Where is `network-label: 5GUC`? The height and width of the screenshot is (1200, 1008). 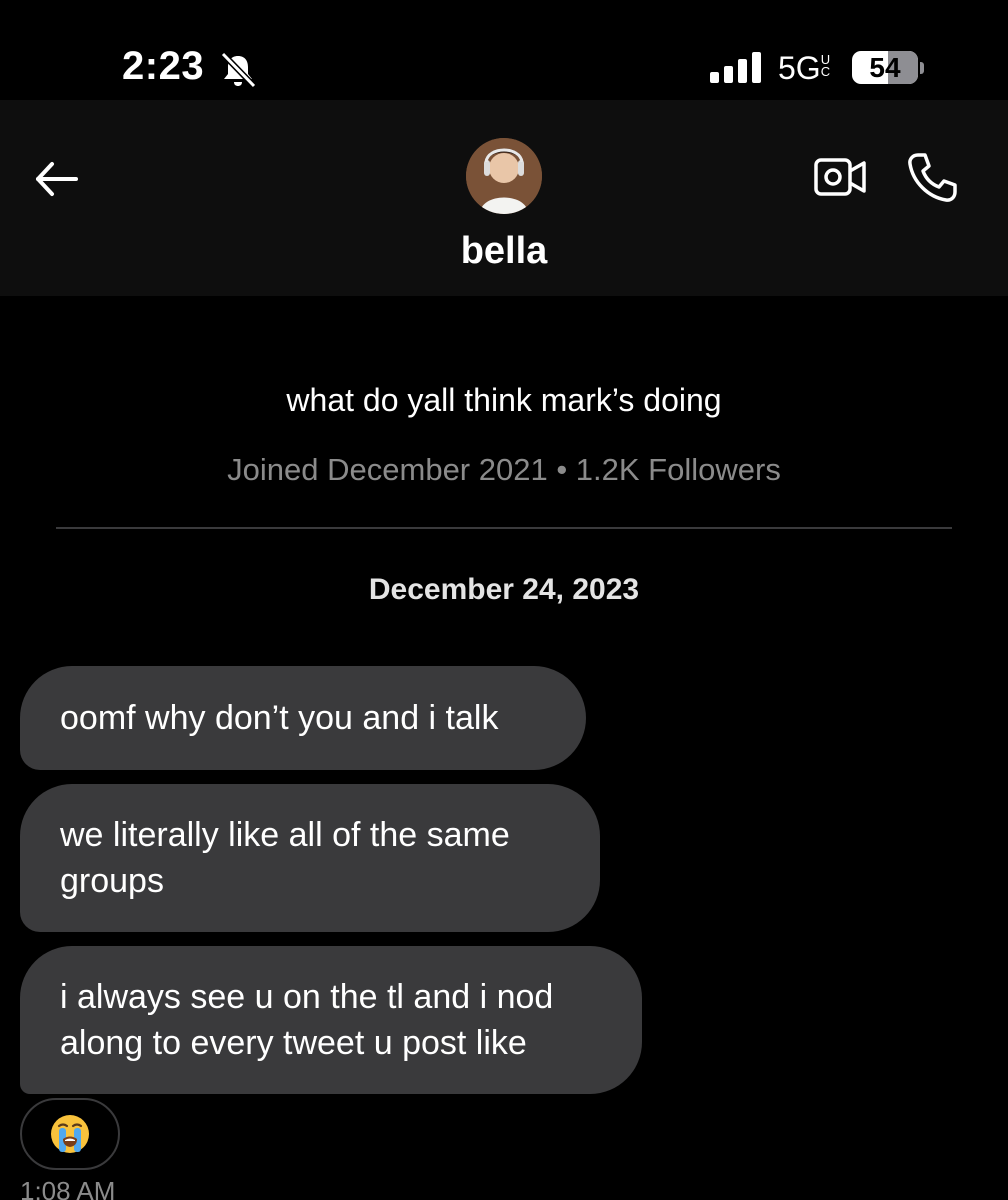 network-label: 5GUC is located at coordinates (804, 68).